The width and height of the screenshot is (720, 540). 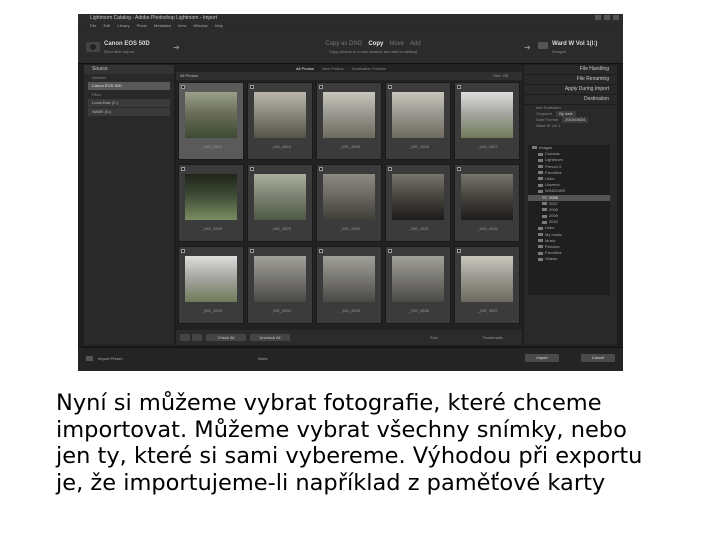 I want to click on destination-header: Destination, so click(x=570, y=100).